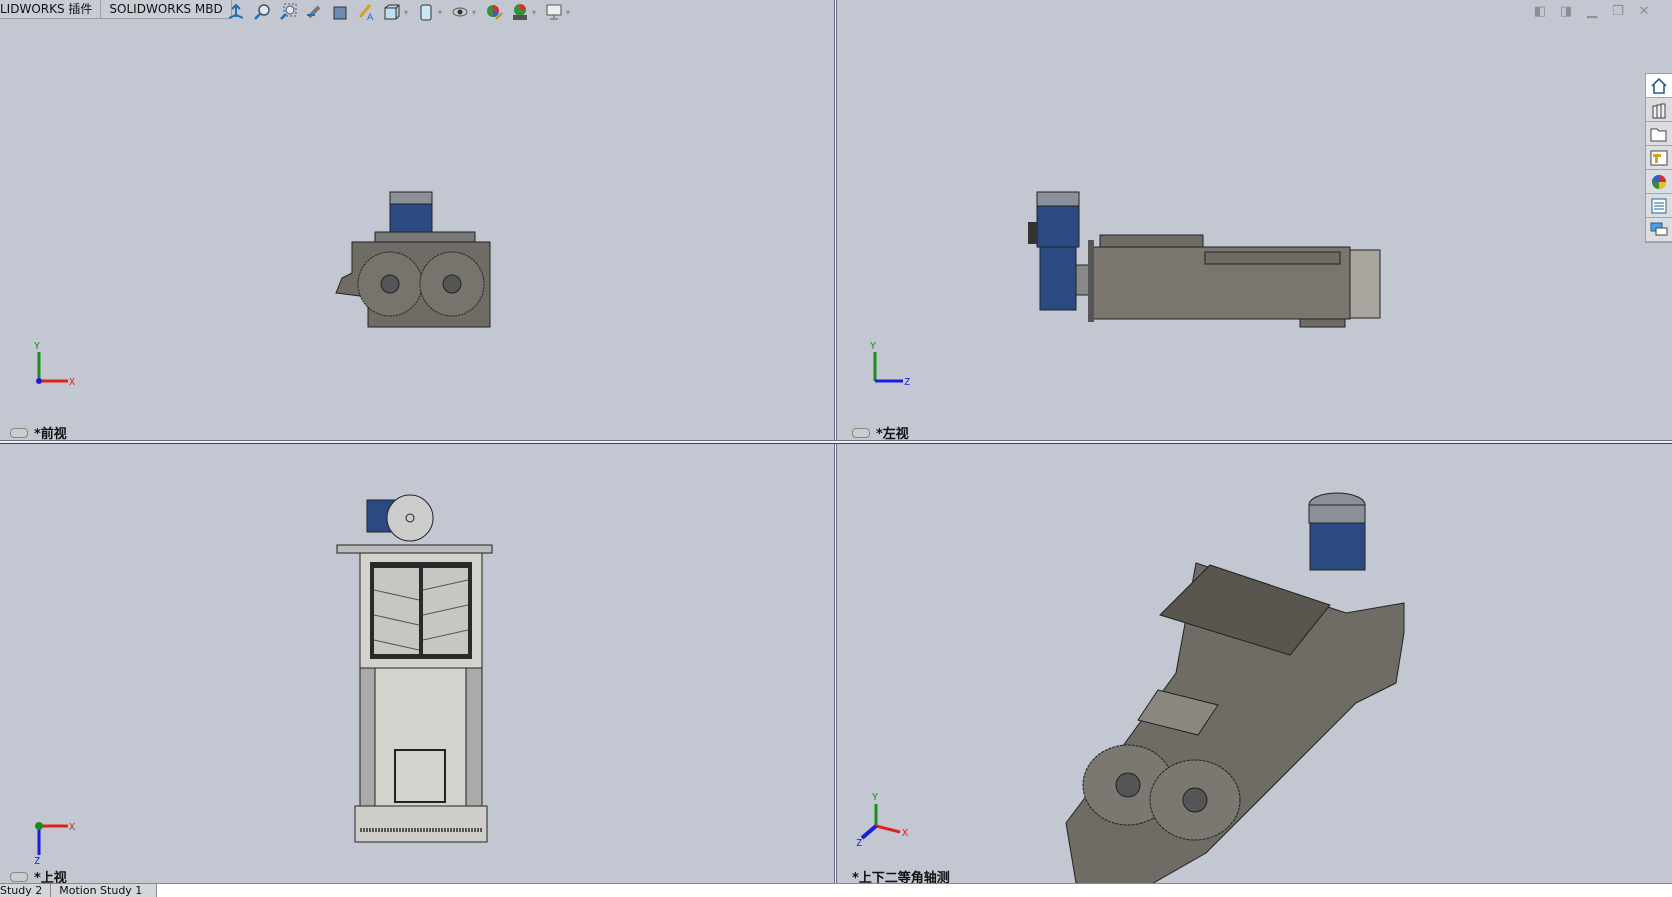 The image size is (1672, 897). What do you see at coordinates (1235, 688) in the screenshot?
I see `model-isometric-view` at bounding box center [1235, 688].